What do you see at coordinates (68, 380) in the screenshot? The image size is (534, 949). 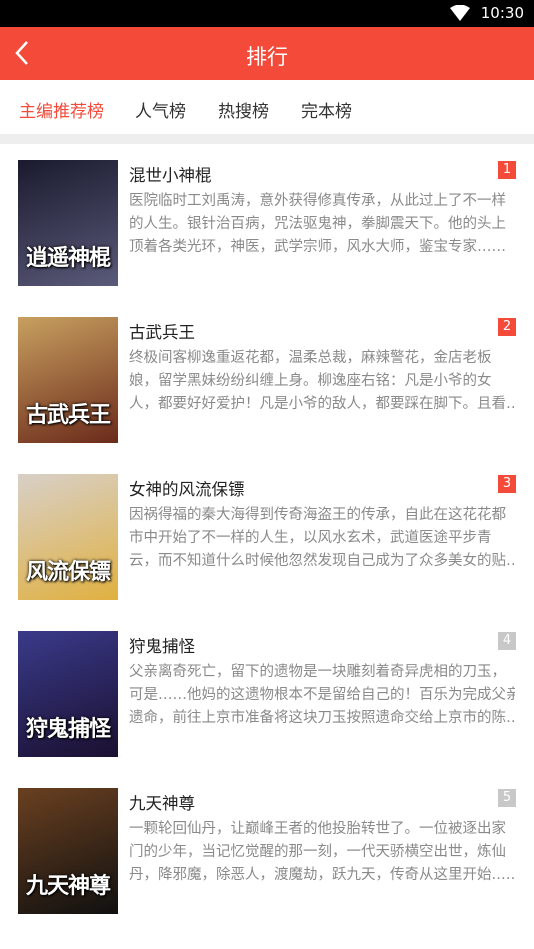 I see `book-cover: 古武兵王` at bounding box center [68, 380].